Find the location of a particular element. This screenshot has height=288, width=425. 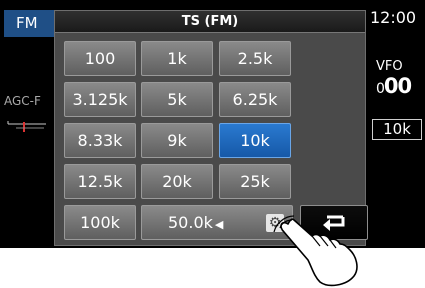

ts-button-100k: 100k is located at coordinates (100, 222).